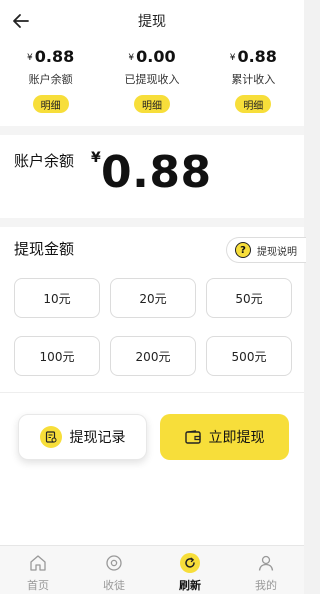 Image resolution: width=320 pixels, height=594 pixels. I want to click on amount-option-50: 50元, so click(249, 298).